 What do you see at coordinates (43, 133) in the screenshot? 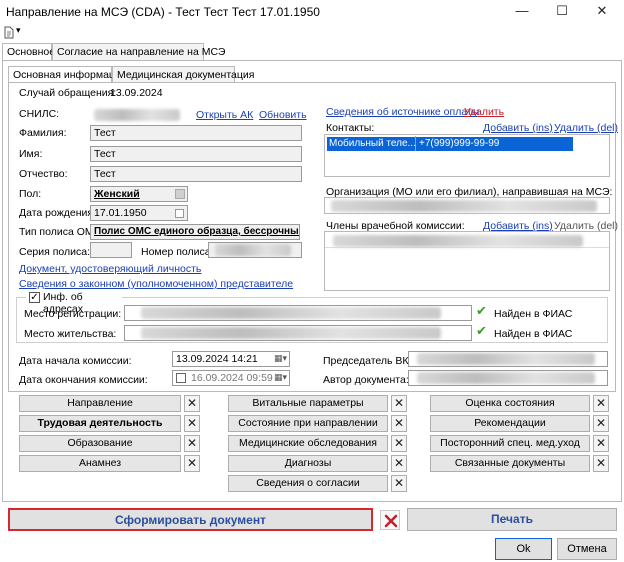
I see `surname-label: Фамилия:` at bounding box center [43, 133].